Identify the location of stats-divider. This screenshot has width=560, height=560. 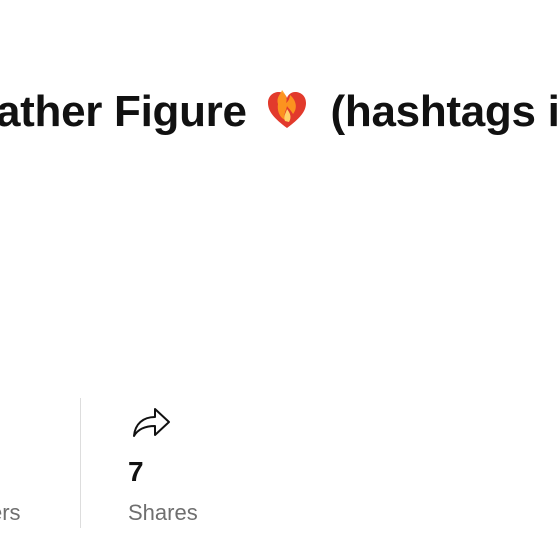
(80, 463).